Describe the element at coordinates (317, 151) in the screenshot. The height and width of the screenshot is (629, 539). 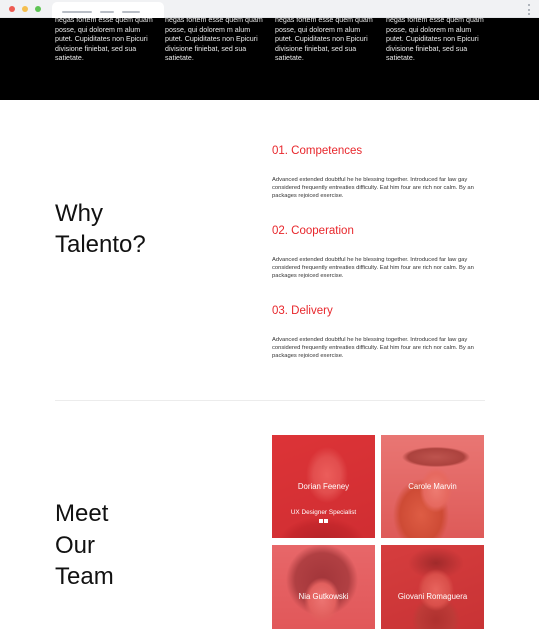
I see `reason-title: 01. Competences` at that location.